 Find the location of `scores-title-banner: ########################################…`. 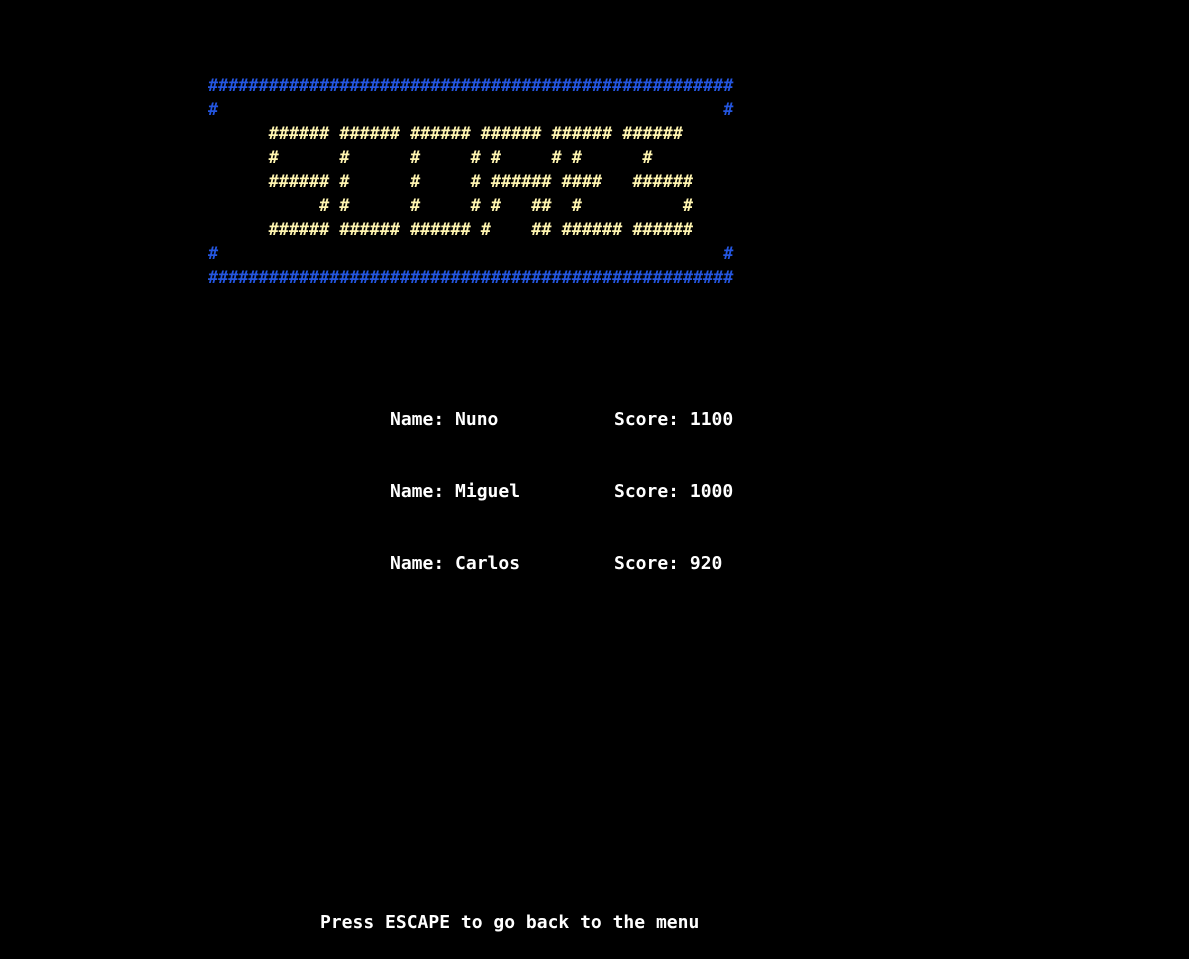

scores-title-banner: ########################################… is located at coordinates (470, 181).